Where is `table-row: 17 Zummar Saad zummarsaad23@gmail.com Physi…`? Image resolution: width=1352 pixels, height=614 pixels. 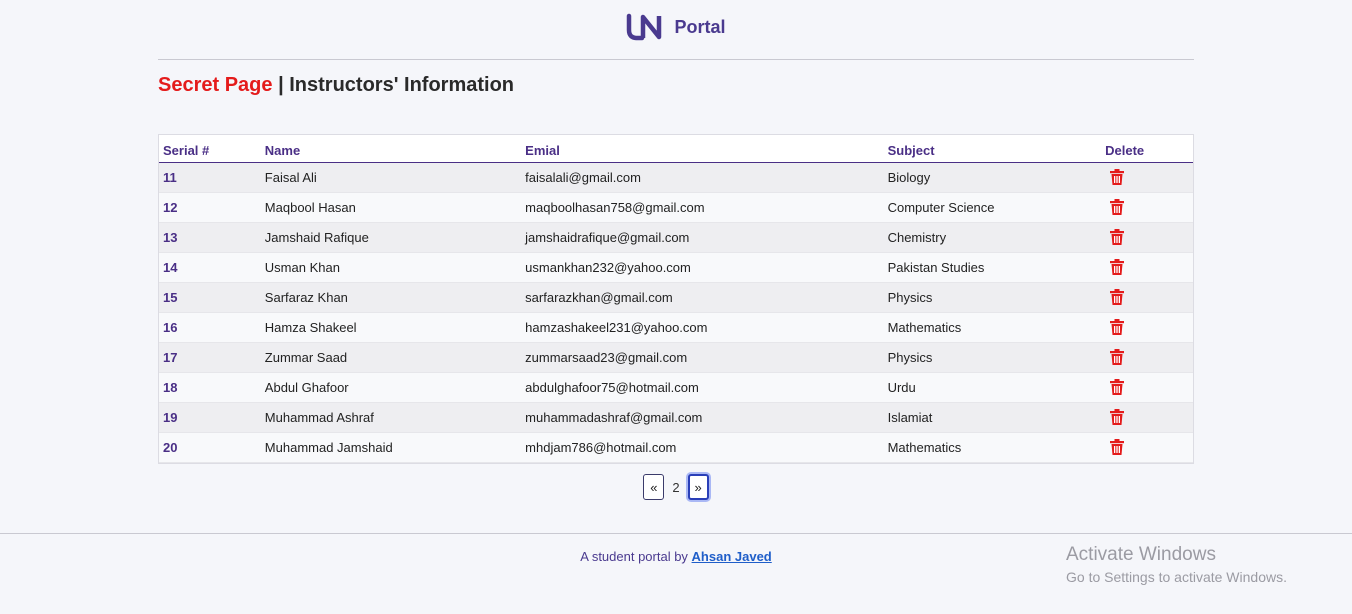 table-row: 17 Zummar Saad zummarsaad23@gmail.com Physi… is located at coordinates (676, 357).